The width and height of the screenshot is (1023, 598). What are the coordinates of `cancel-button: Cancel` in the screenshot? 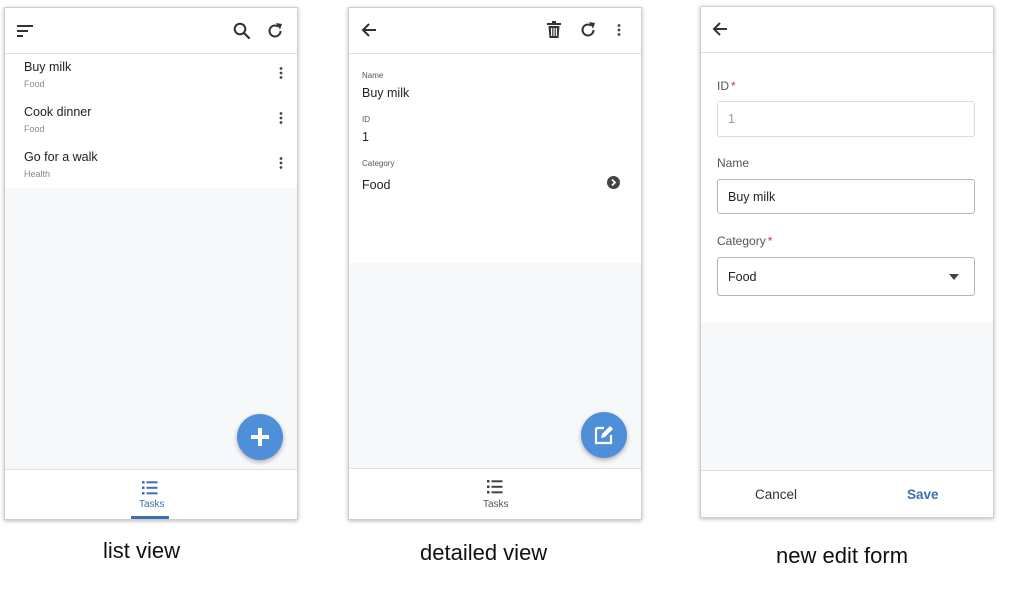 It's located at (776, 494).